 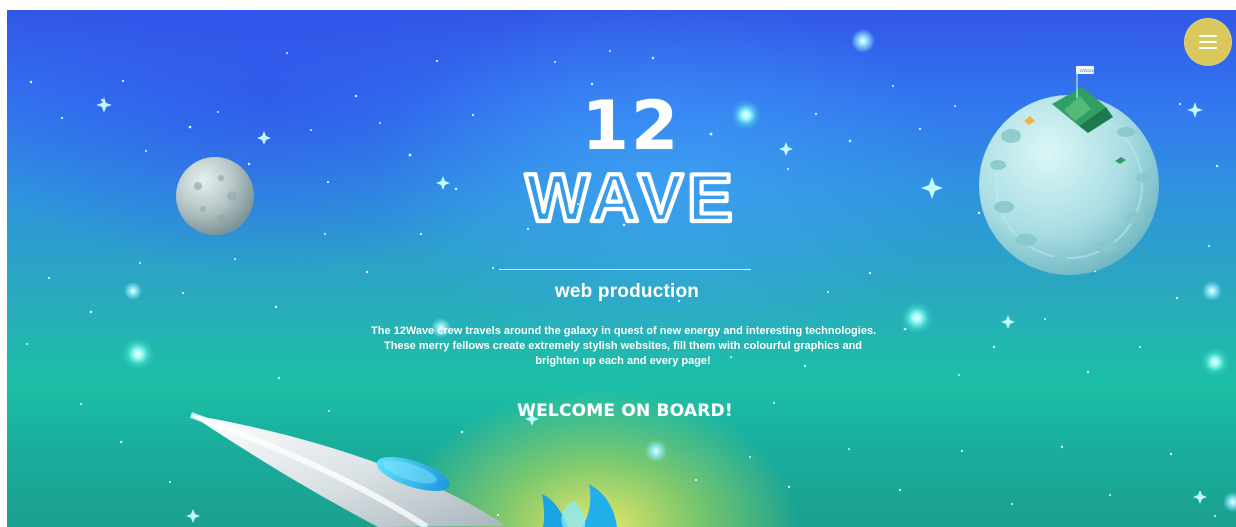 I want to click on brand-divider, so click(x=625, y=269).